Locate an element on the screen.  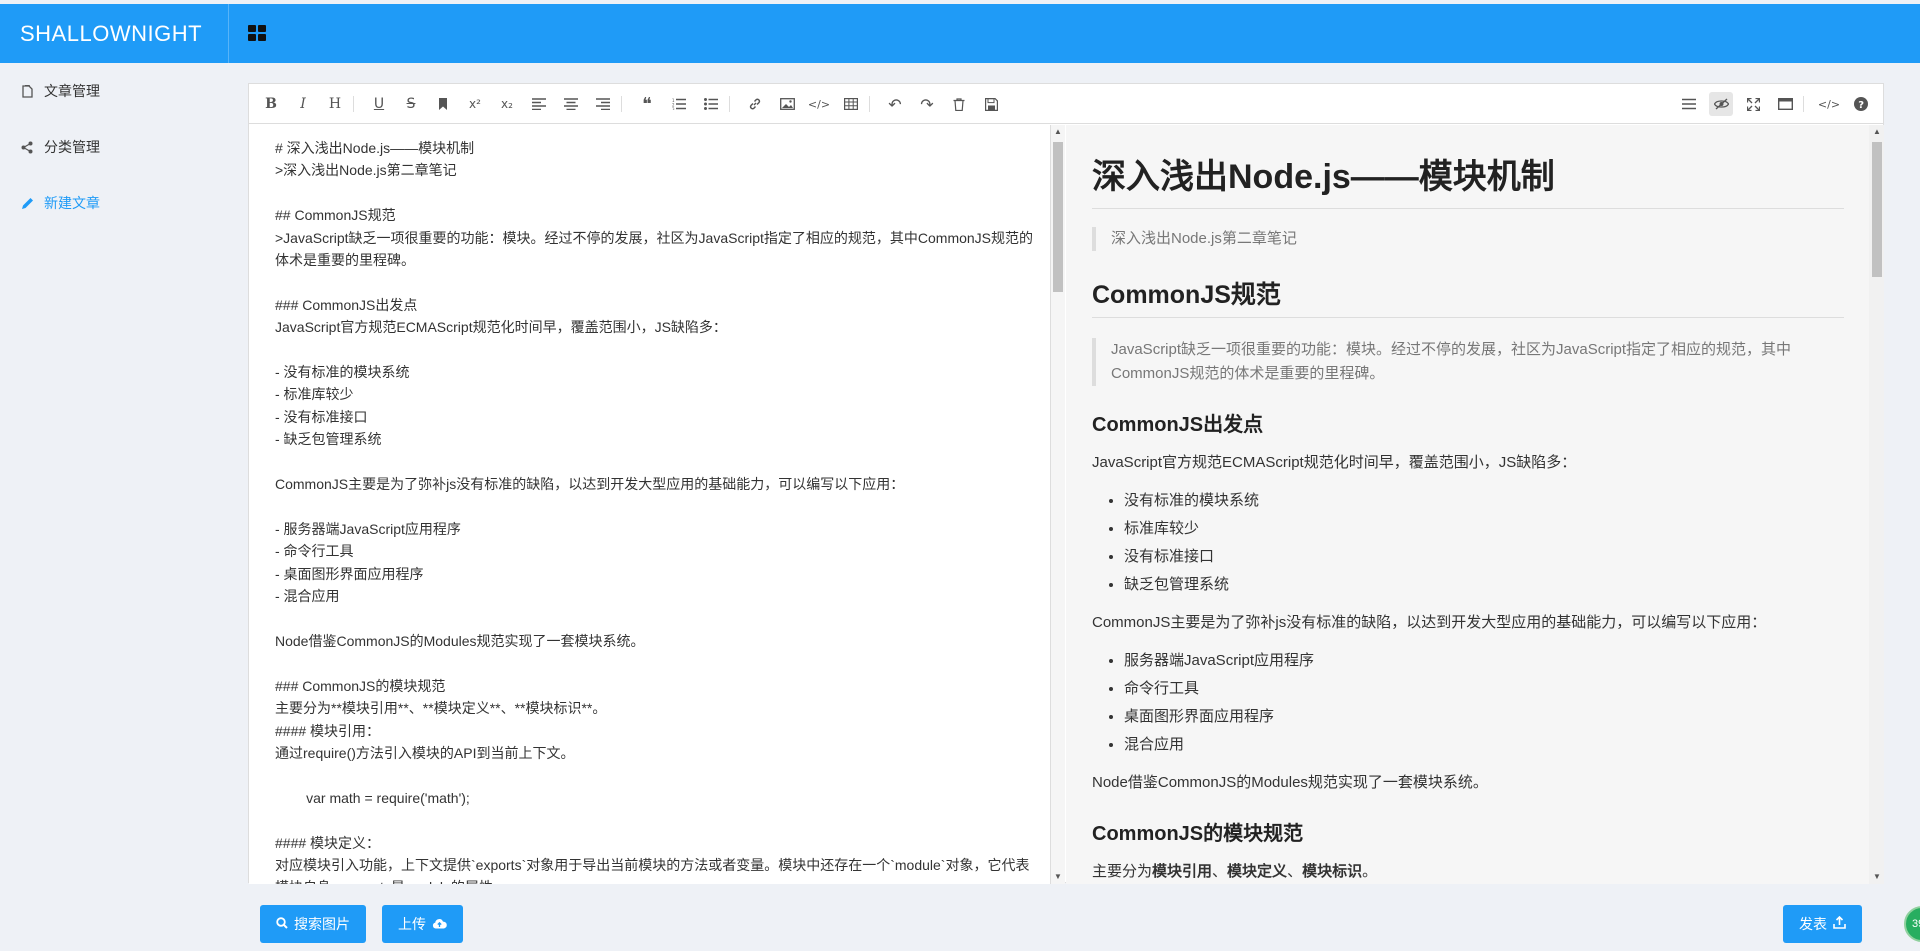
preview-paragraph: Node借鉴CommonJS的Modules规范实现了一套模块系统。 is located at coordinates (1290, 782).